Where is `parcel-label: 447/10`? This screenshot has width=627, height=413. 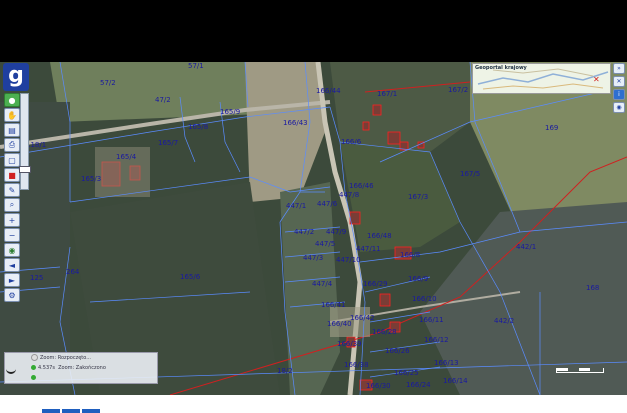 parcel-label: 447/10 is located at coordinates (348, 260).